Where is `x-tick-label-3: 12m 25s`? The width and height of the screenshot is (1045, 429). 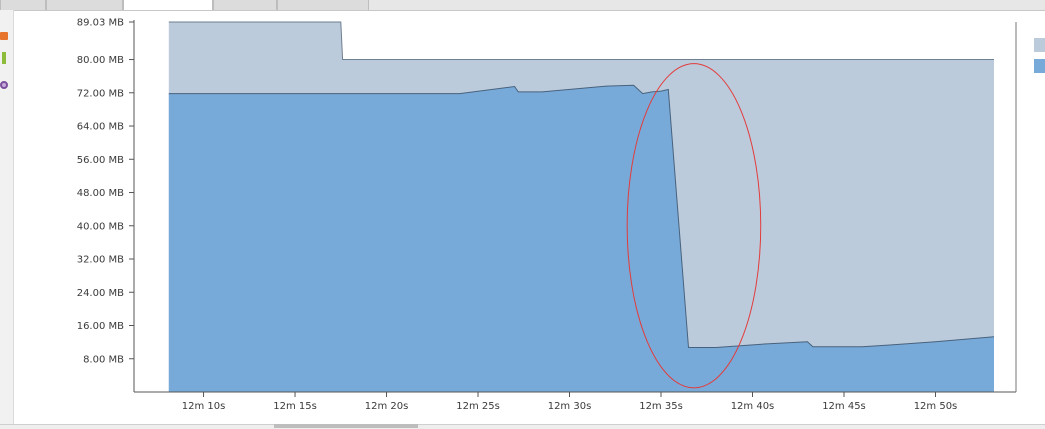 x-tick-label-3: 12m 25s is located at coordinates (478, 406).